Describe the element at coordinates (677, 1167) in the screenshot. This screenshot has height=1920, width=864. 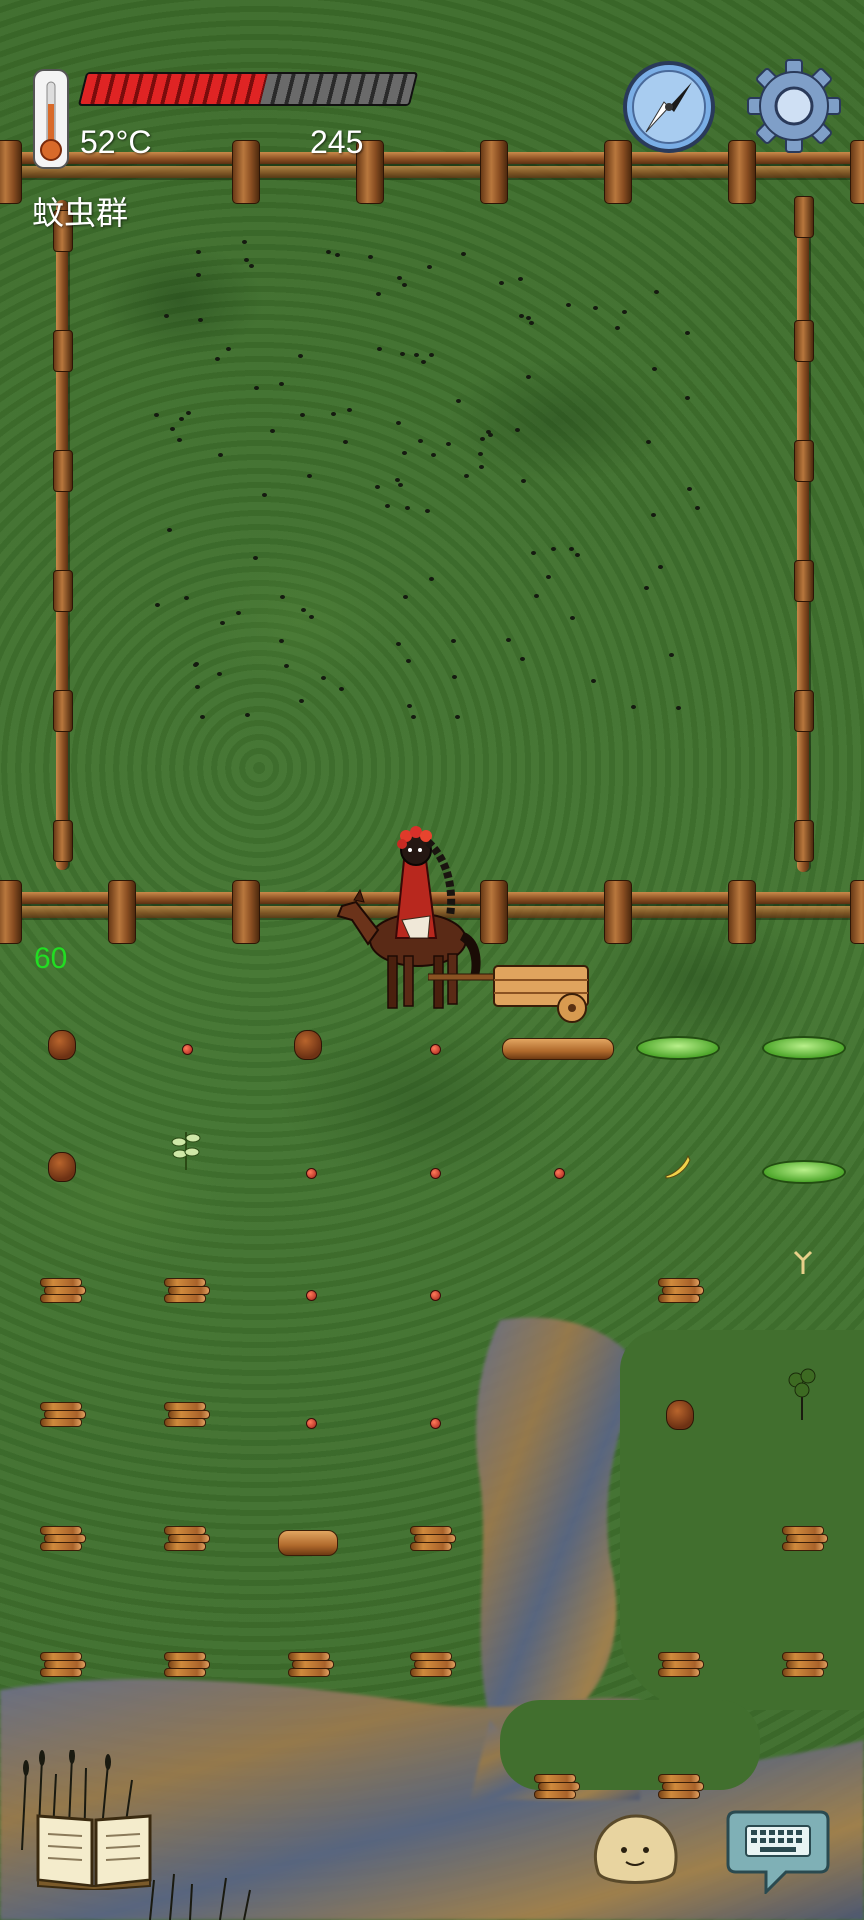
I see `banana-peel` at that location.